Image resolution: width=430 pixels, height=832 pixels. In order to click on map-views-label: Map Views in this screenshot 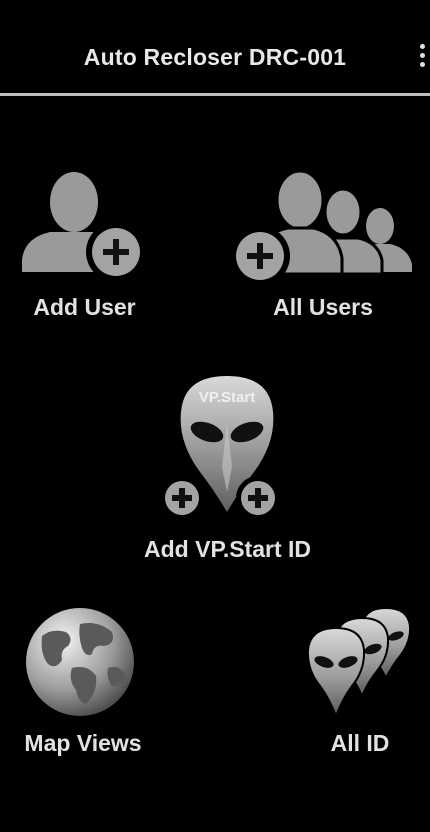, I will do `click(83, 743)`.